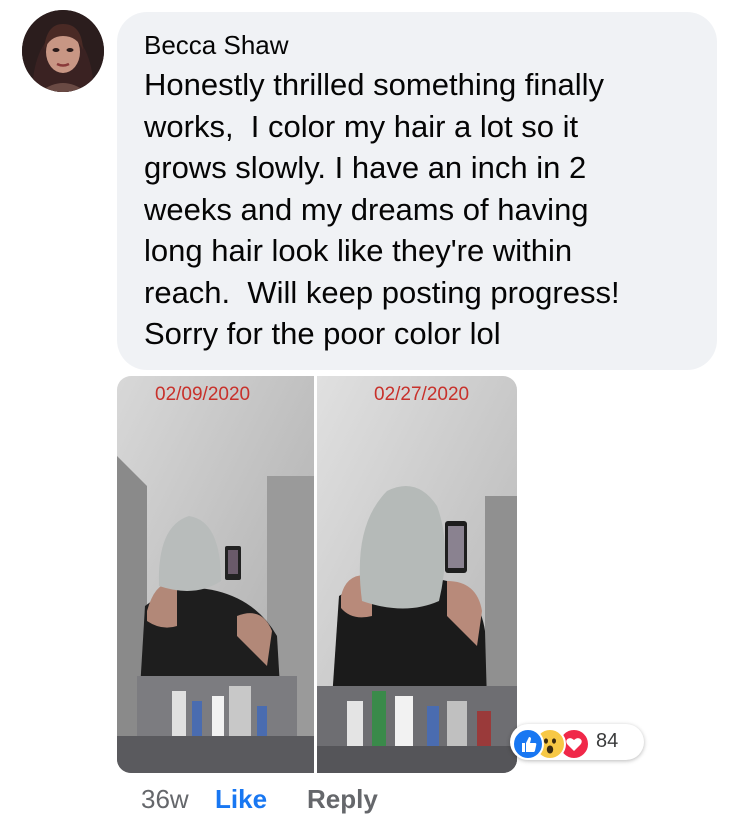 The width and height of the screenshot is (750, 828). What do you see at coordinates (382, 292) in the screenshot?
I see `comment-text-line: reach. Will keep posting progress!` at bounding box center [382, 292].